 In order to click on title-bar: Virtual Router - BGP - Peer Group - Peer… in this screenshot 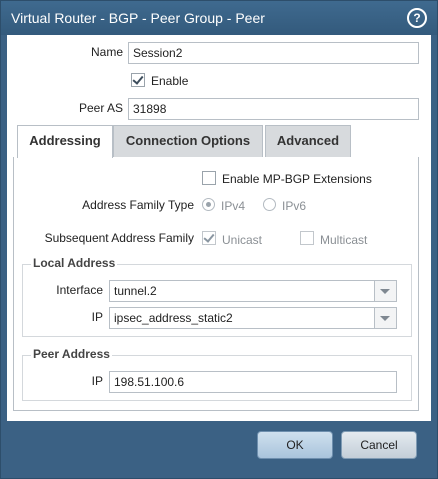, I will do `click(219, 18)`.